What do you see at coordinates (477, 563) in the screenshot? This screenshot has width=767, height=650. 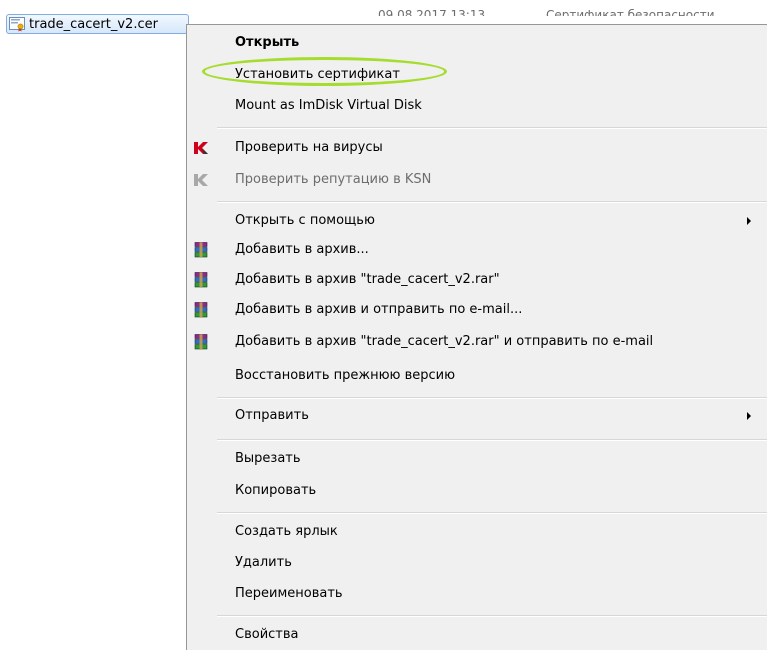 I see `menu-item-delete: Удалить` at bounding box center [477, 563].